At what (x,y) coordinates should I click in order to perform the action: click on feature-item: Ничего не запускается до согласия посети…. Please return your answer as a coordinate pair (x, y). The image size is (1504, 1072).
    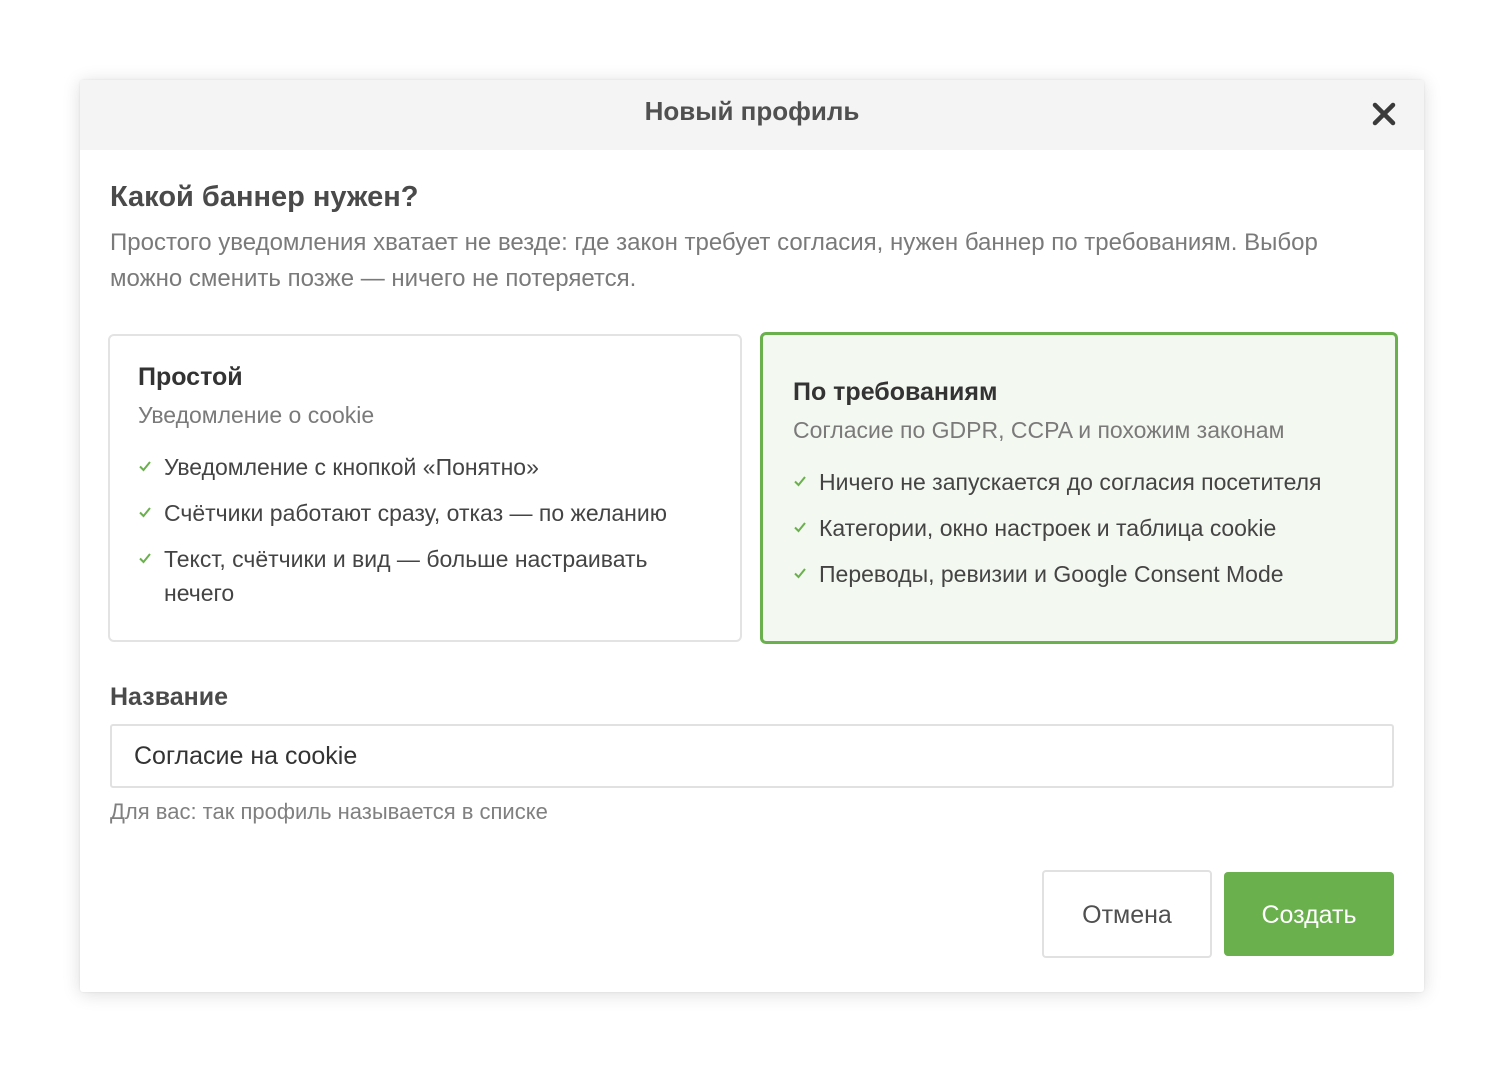
    Looking at the image, I should click on (1079, 482).